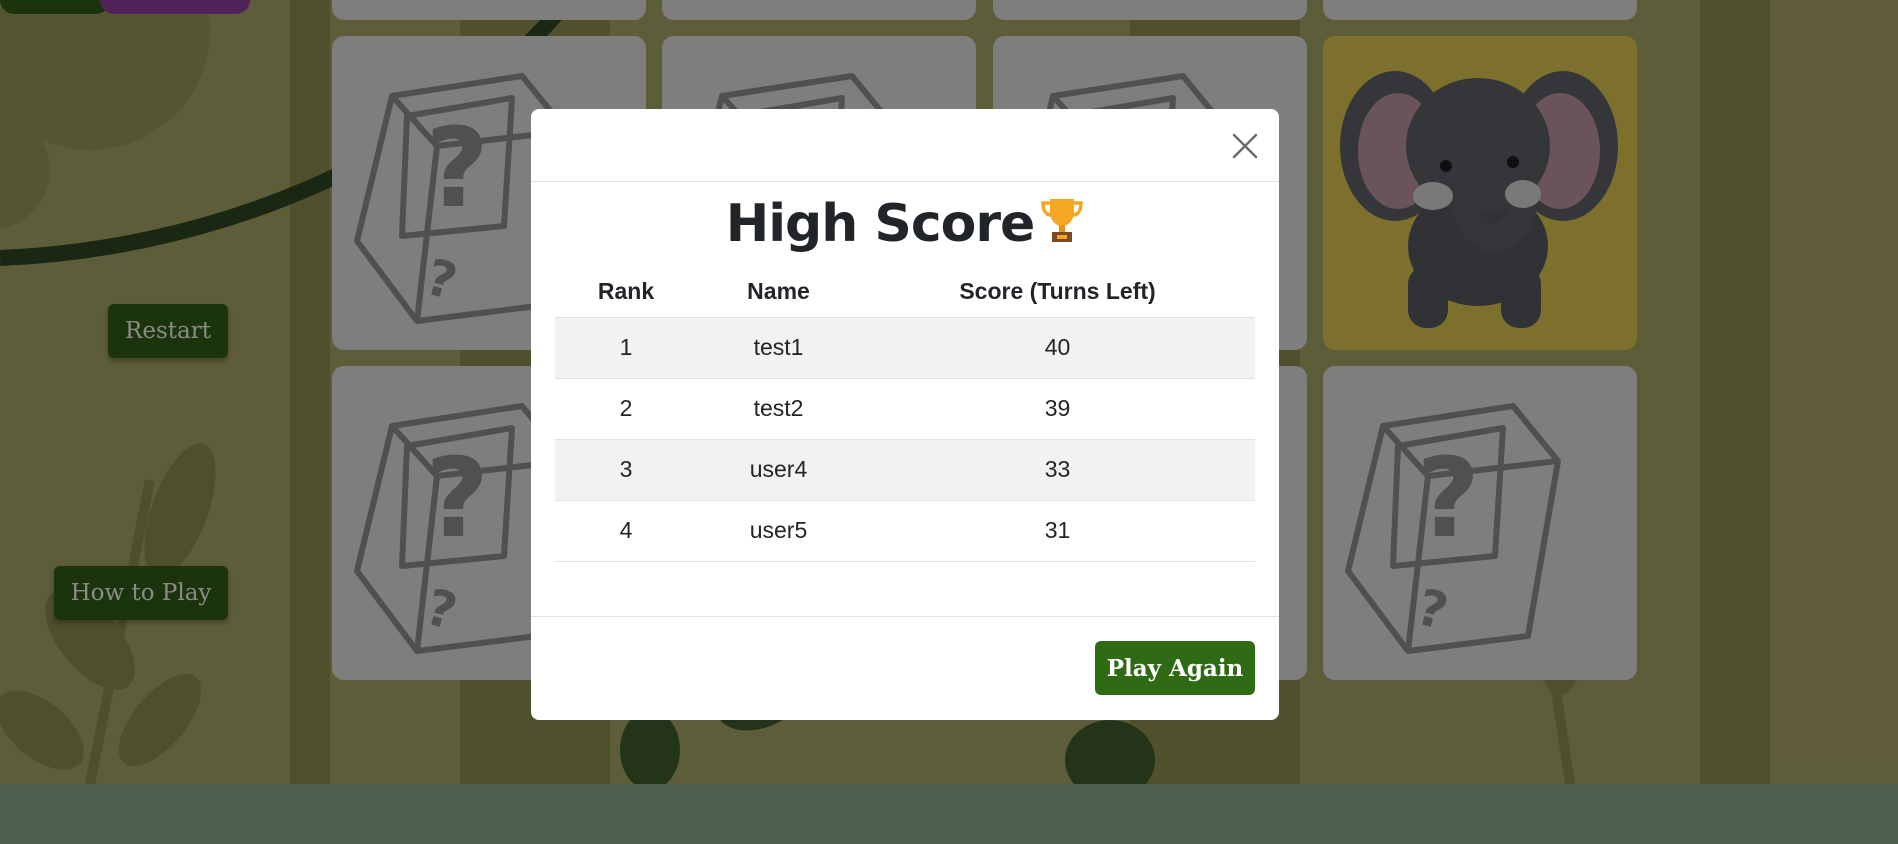 The width and height of the screenshot is (1898, 844). Describe the element at coordinates (778, 292) in the screenshot. I see `column-header-name: Name` at that location.